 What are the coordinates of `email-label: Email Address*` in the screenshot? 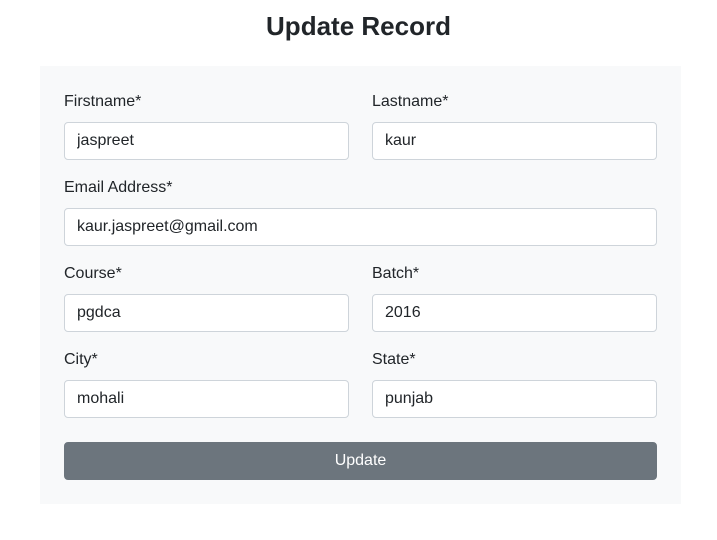 It's located at (118, 187).